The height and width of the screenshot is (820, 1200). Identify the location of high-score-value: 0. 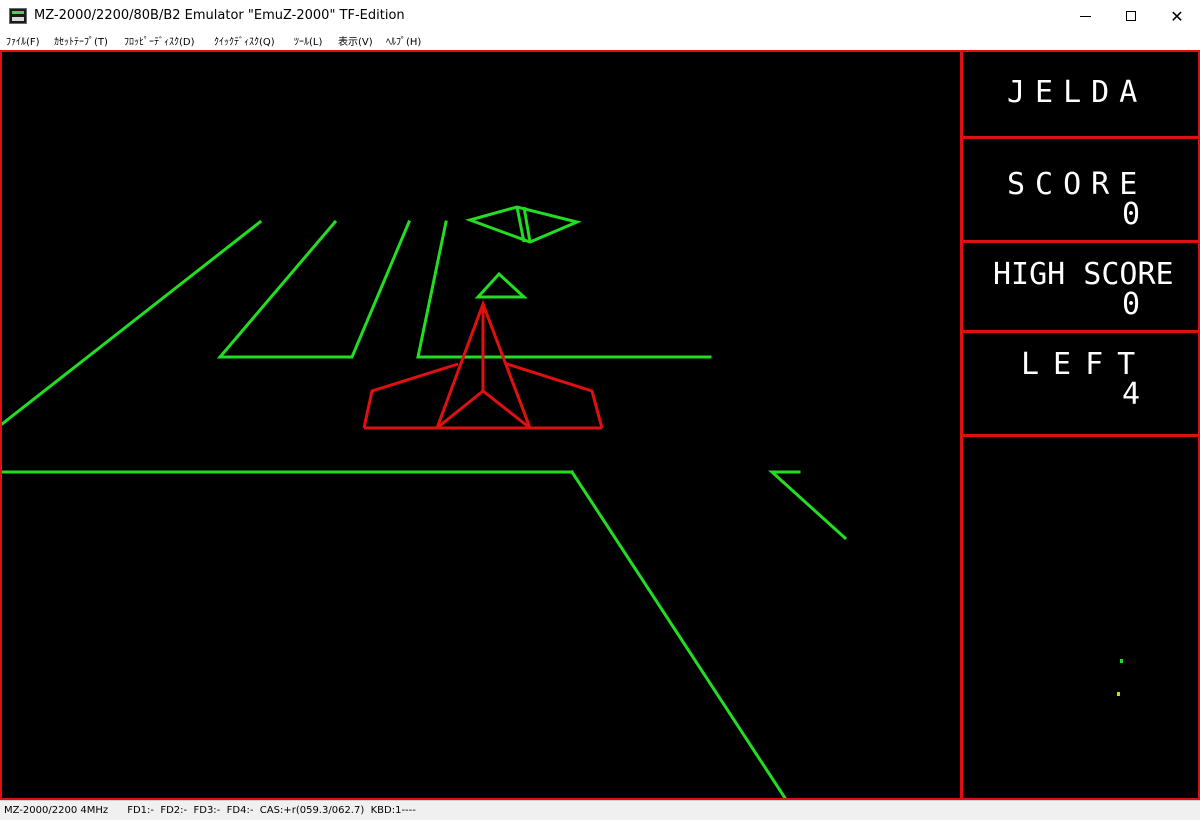
(1130, 304).